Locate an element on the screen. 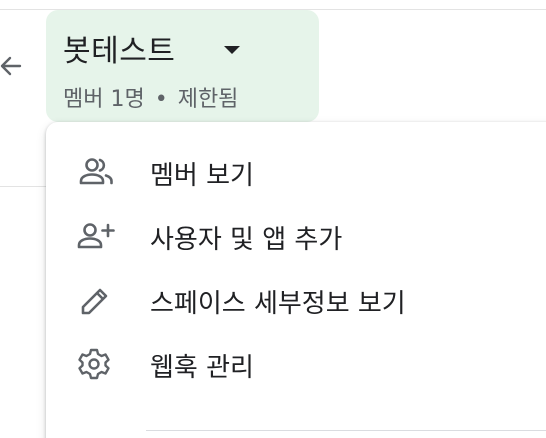  menu-item-label: 스페이스 세부정보 보기 is located at coordinates (278, 304).